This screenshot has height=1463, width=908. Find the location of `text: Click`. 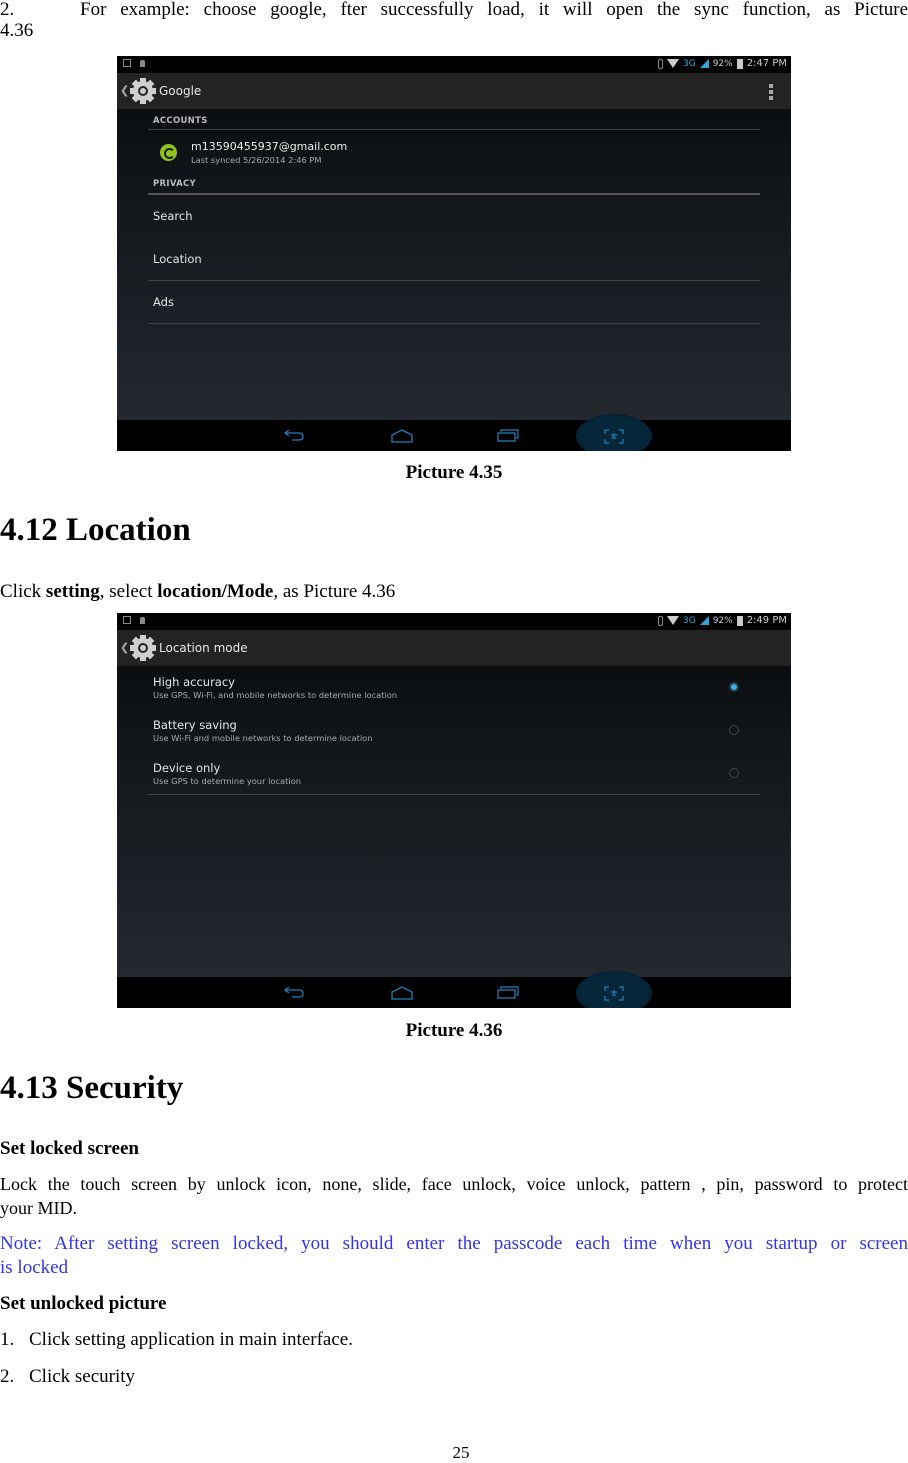

text: Click is located at coordinates (23, 591).